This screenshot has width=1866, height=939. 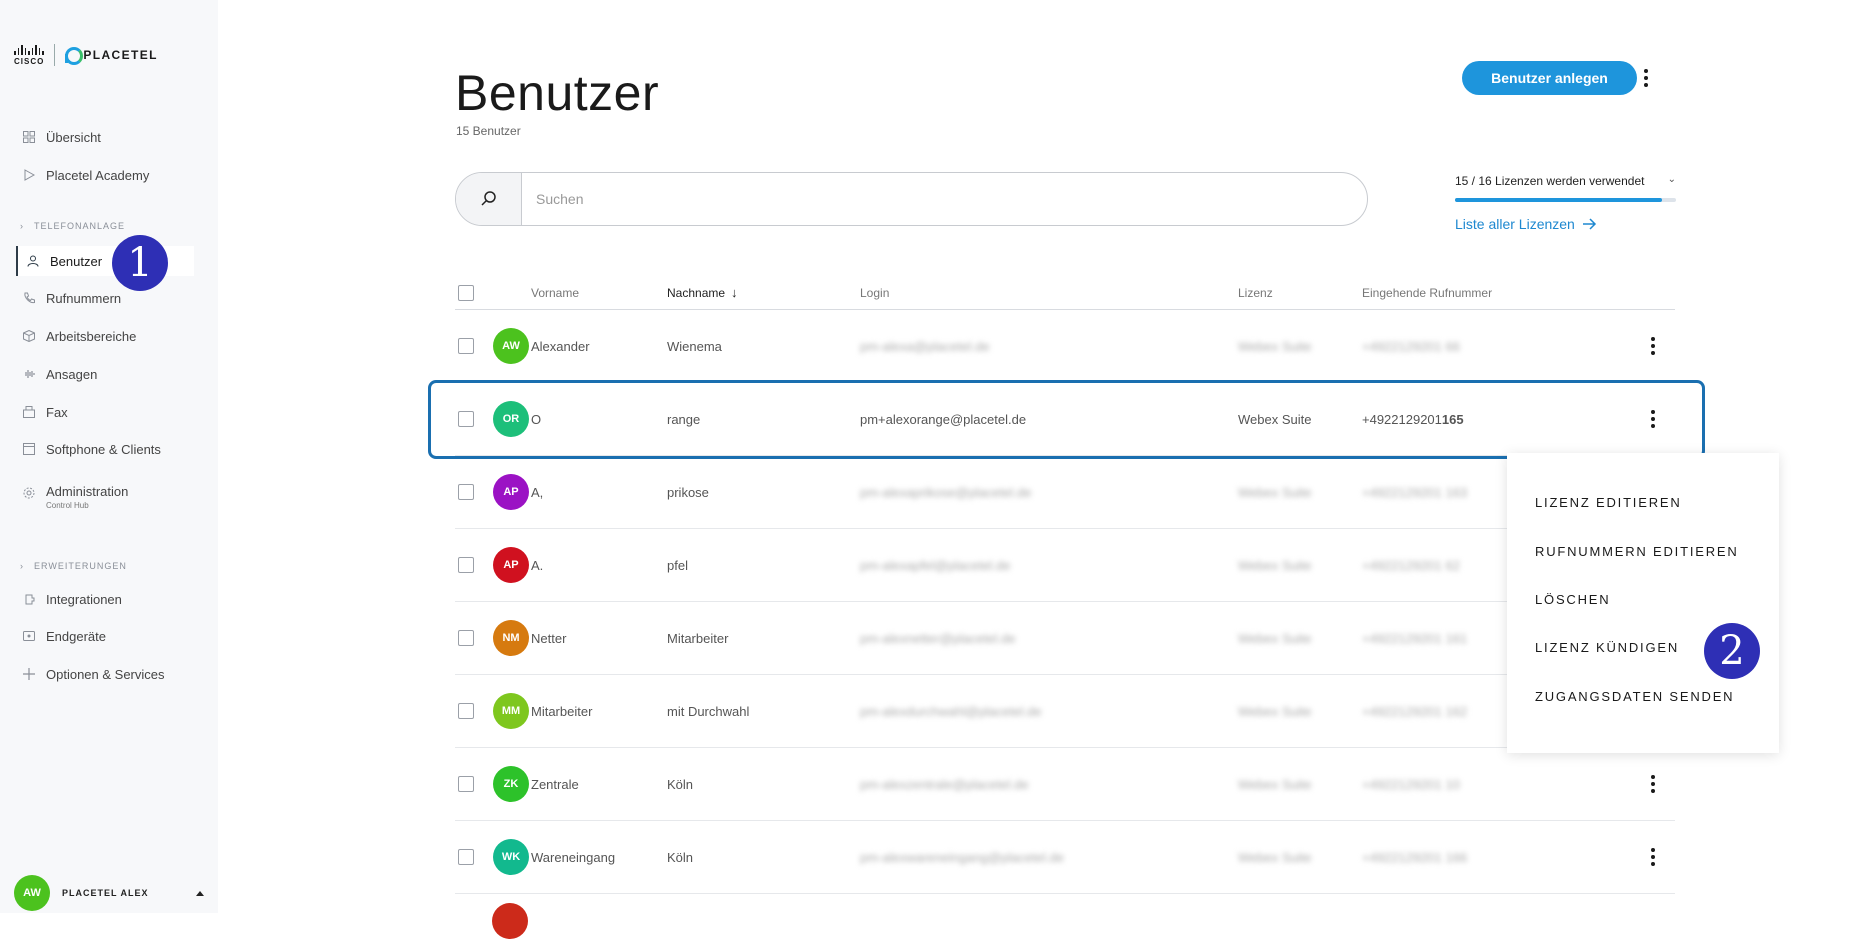 What do you see at coordinates (1565, 224) in the screenshot?
I see `license-list-link: Liste aller Lizenzen` at bounding box center [1565, 224].